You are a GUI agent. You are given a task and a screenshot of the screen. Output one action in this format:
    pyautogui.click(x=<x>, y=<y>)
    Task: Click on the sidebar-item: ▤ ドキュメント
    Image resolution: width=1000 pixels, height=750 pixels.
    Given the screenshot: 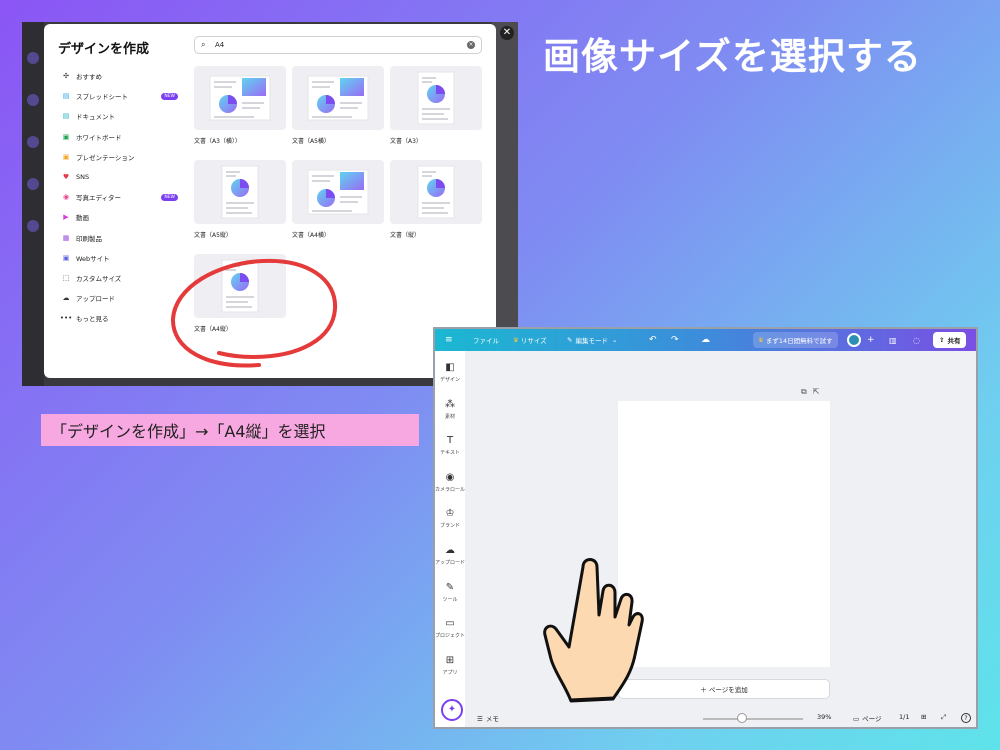 What is the action you would take?
    pyautogui.click(x=120, y=116)
    